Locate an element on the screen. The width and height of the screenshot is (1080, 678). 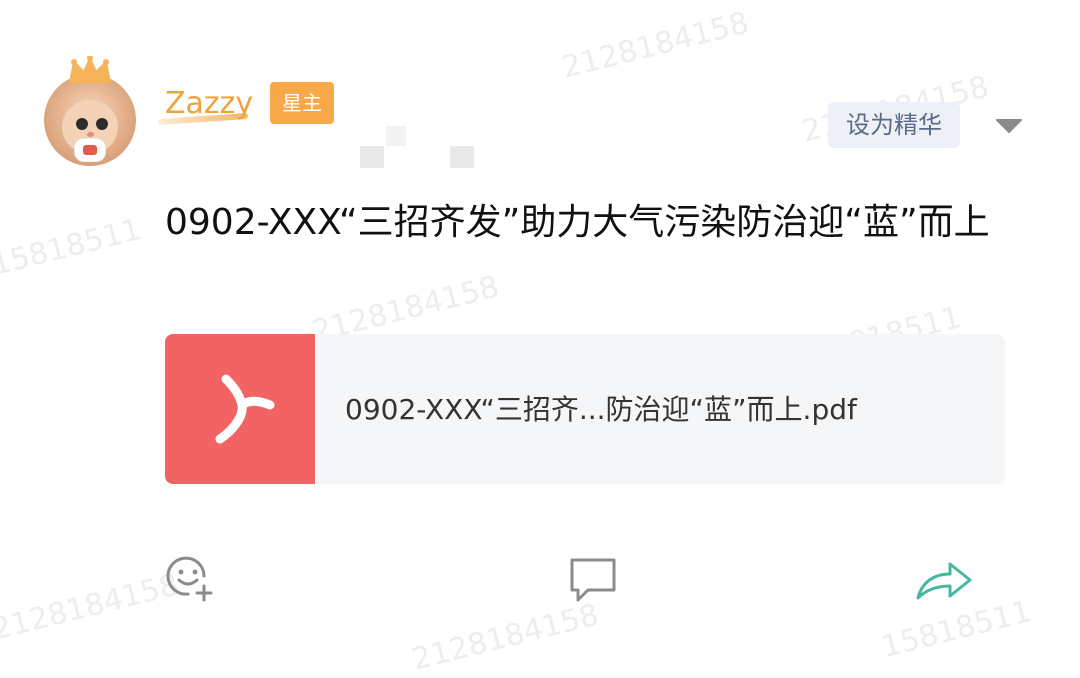
pdf-icon is located at coordinates (240, 409).